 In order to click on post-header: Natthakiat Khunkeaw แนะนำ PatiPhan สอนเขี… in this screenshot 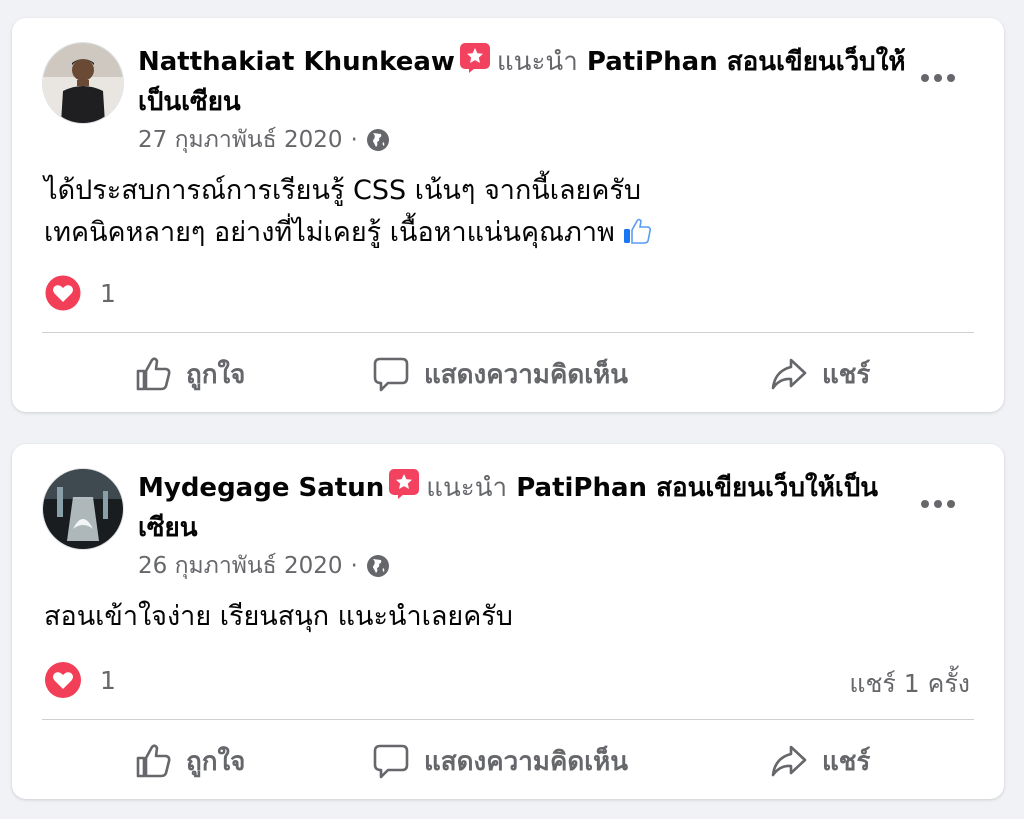, I will do `click(523, 82)`.